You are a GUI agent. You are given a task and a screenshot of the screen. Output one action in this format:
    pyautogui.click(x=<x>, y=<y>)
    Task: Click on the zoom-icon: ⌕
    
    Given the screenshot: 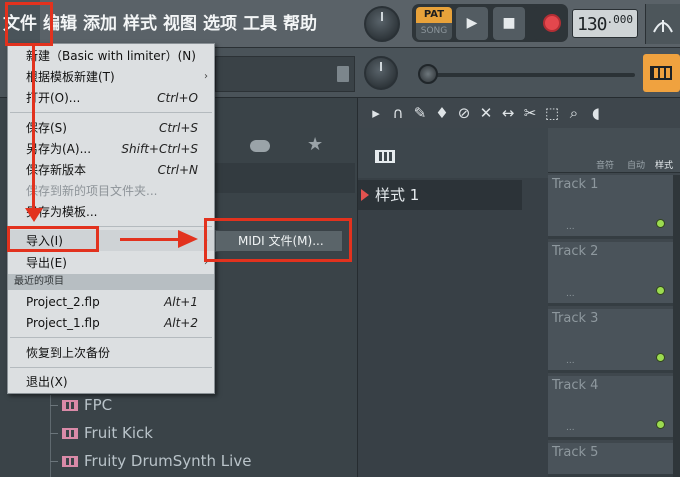 What is the action you would take?
    pyautogui.click(x=574, y=113)
    